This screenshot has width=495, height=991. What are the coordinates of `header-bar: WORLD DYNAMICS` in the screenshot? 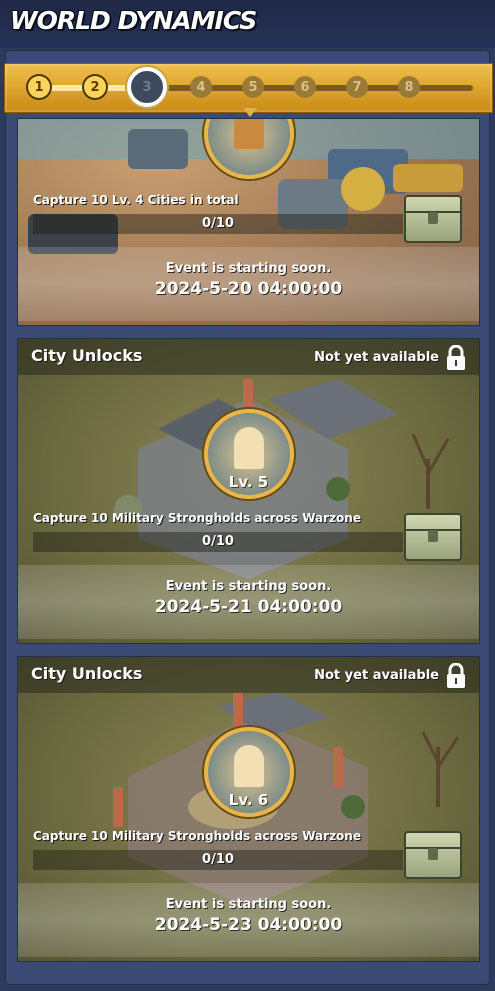 It's located at (247, 24).